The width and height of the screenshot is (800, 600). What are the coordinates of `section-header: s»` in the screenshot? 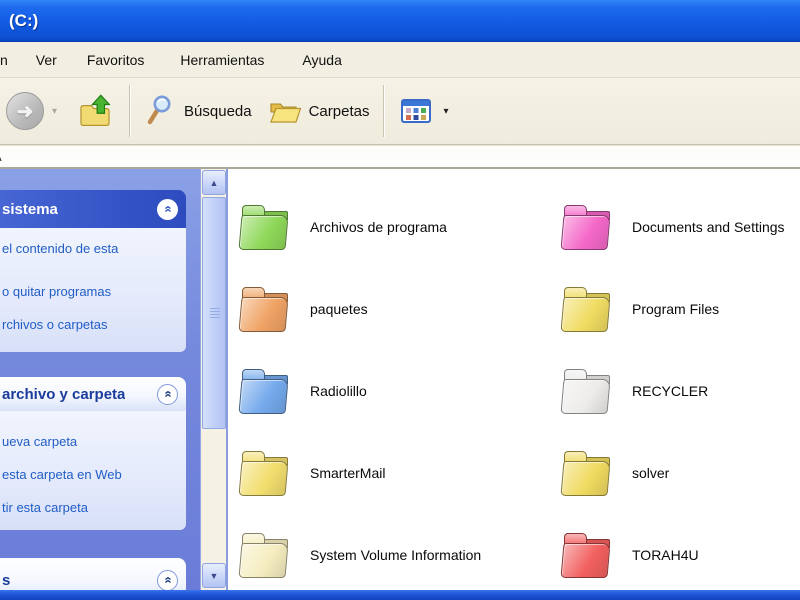 It's located at (93, 574).